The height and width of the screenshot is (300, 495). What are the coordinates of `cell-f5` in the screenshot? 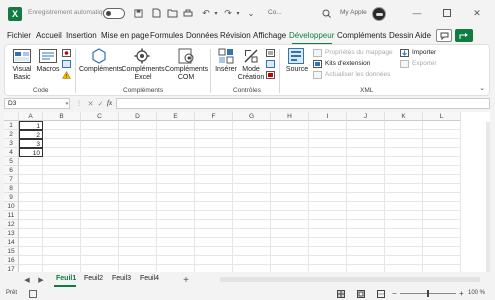 It's located at (214, 161).